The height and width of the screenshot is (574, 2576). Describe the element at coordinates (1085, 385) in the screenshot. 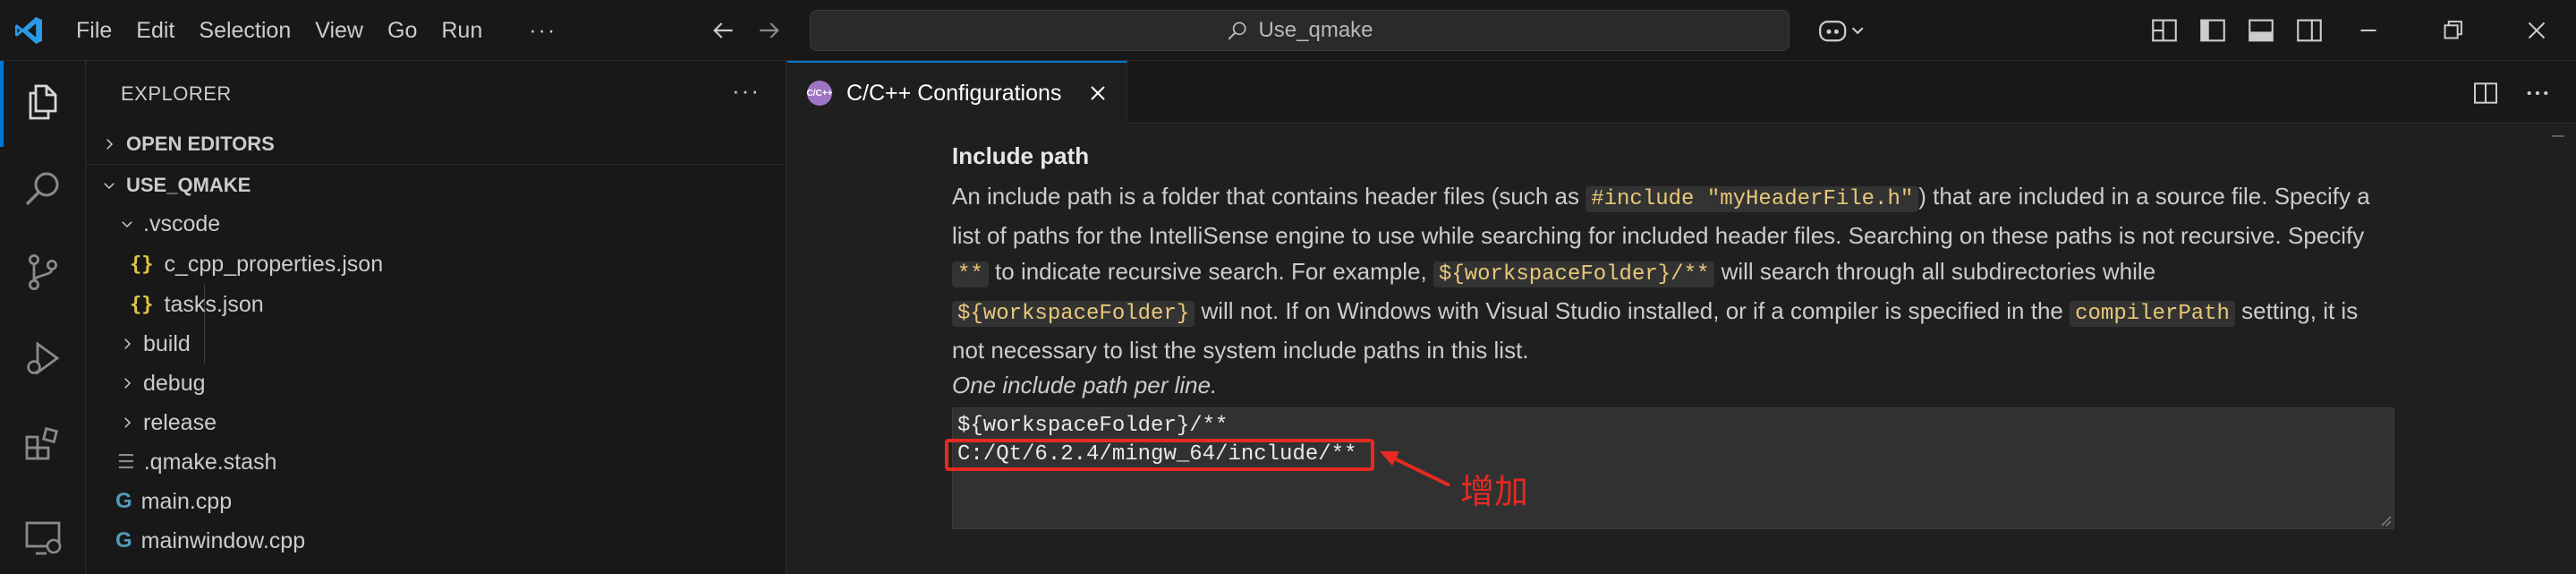

I see `setting-note: One include path per line.` at that location.